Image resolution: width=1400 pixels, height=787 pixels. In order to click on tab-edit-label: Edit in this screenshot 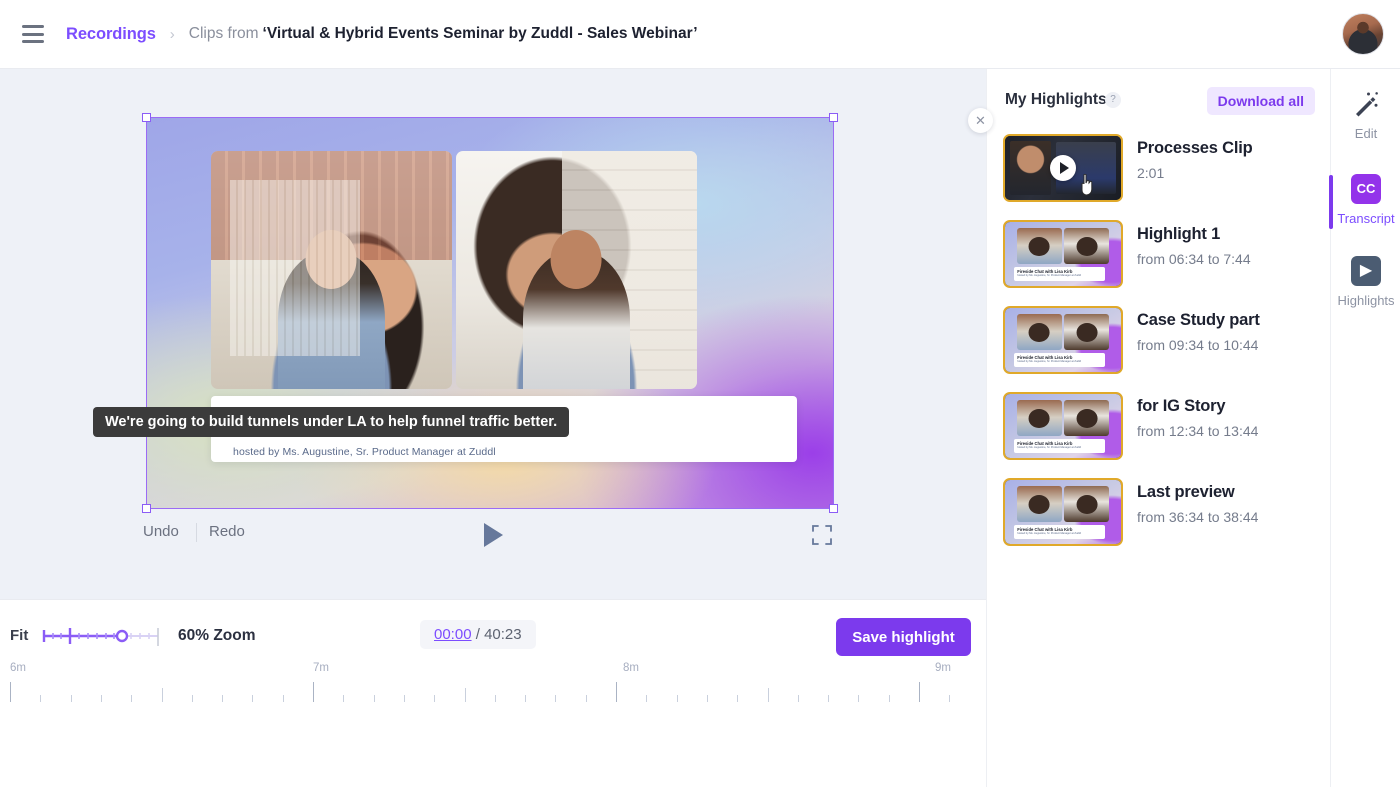, I will do `click(1366, 133)`.